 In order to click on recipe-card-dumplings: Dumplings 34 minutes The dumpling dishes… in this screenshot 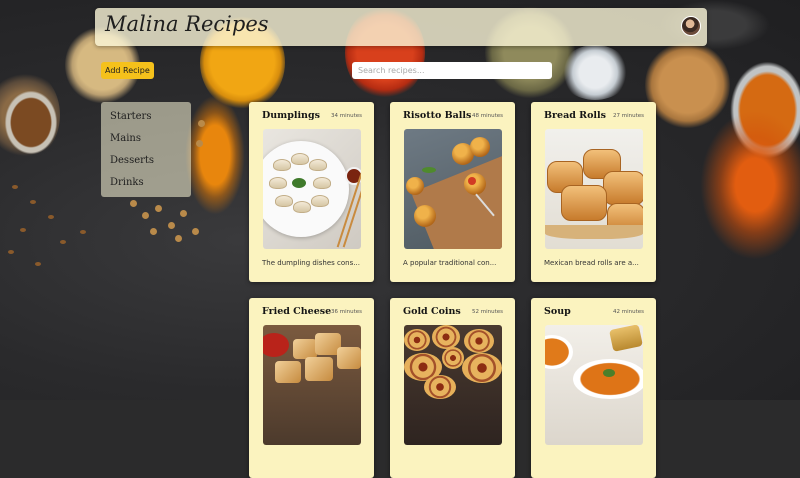, I will do `click(311, 192)`.